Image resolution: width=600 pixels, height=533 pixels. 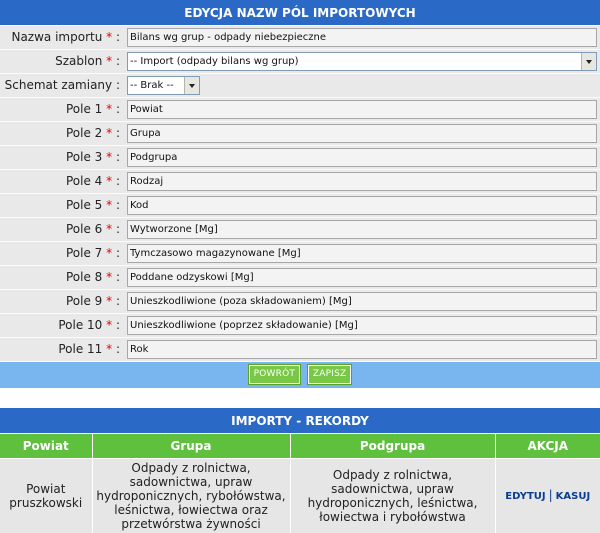 What do you see at coordinates (191, 446) in the screenshot?
I see `column-header-grupa: Grupa` at bounding box center [191, 446].